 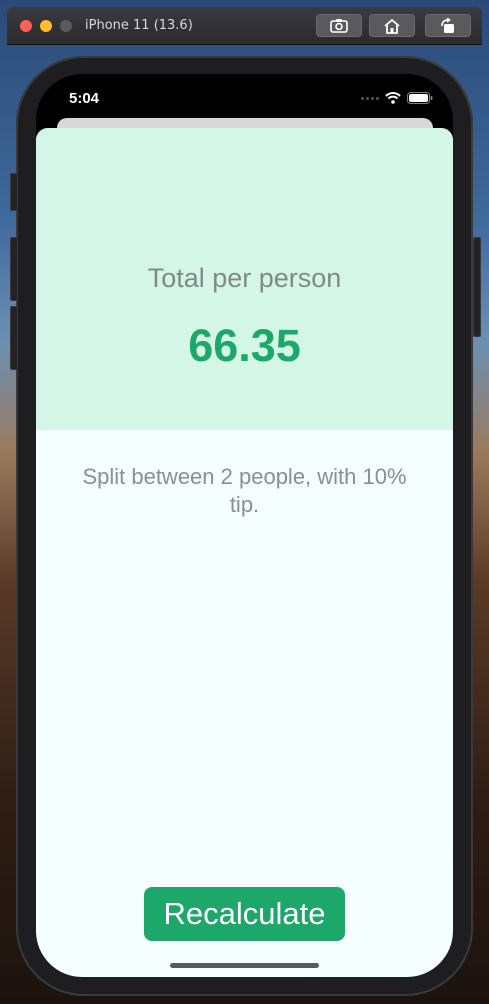 I want to click on volume-up-button, so click(x=14, y=269).